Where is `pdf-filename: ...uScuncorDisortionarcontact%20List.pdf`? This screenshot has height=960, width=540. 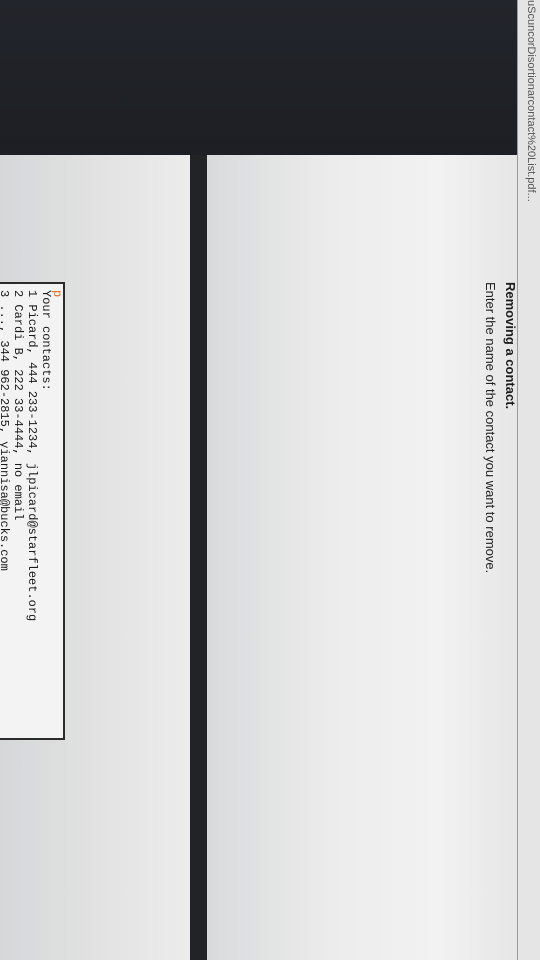
pdf-filename: ...uScuncorDisortionarcontact%20List.pdf is located at coordinates (530, 155).